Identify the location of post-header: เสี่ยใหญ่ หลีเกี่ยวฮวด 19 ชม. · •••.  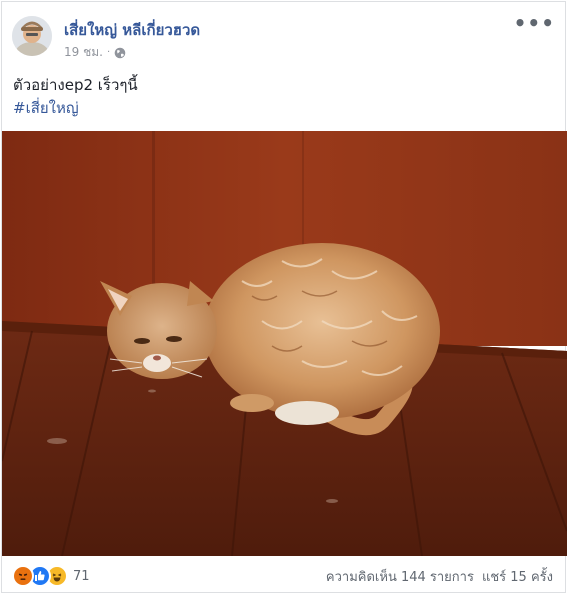
(283, 34).